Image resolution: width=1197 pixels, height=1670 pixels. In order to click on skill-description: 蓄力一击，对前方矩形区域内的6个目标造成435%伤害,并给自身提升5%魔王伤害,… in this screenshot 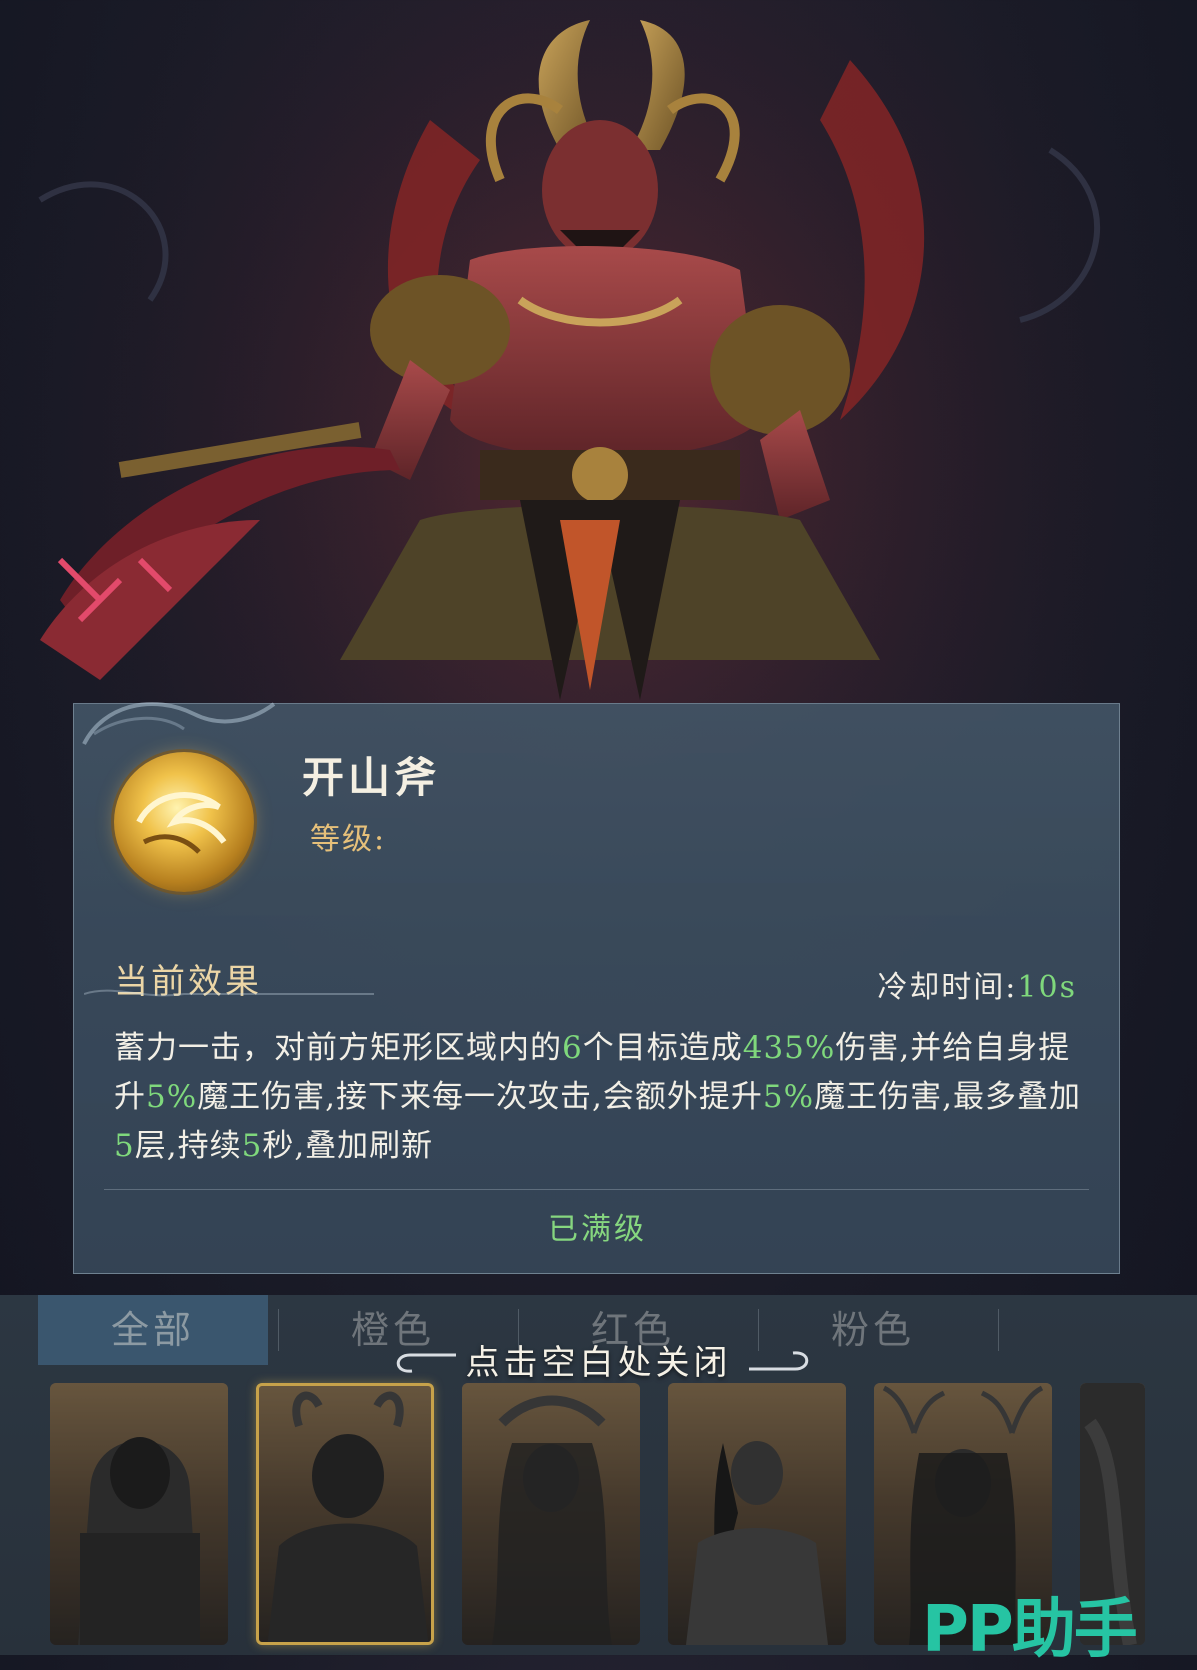, I will do `click(604, 1097)`.